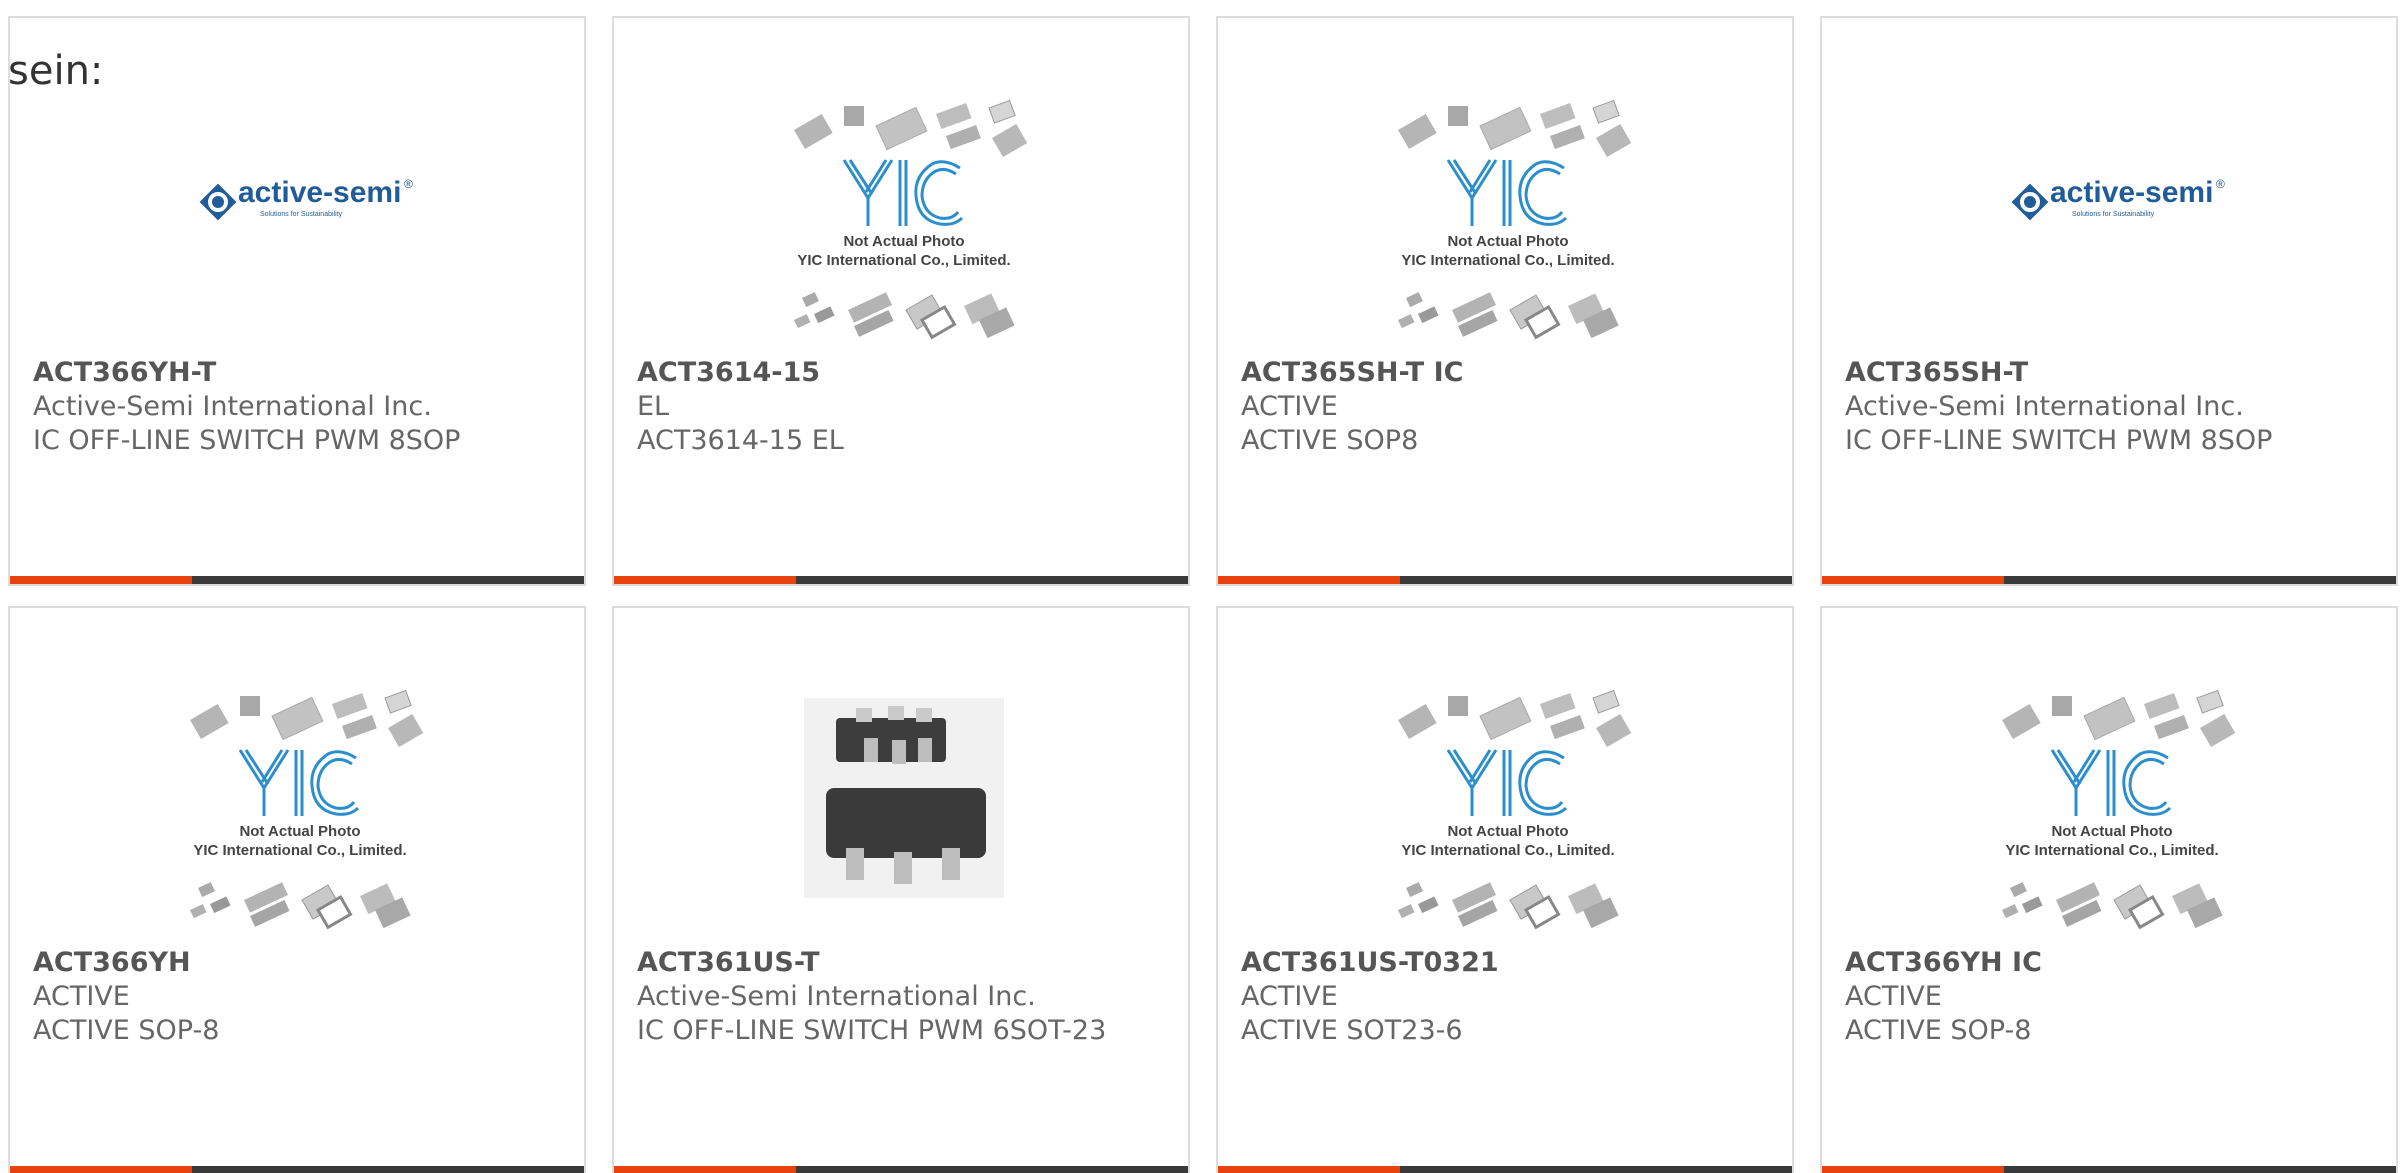  Describe the element at coordinates (653, 406) in the screenshot. I see `manufacturer: EL` at that location.